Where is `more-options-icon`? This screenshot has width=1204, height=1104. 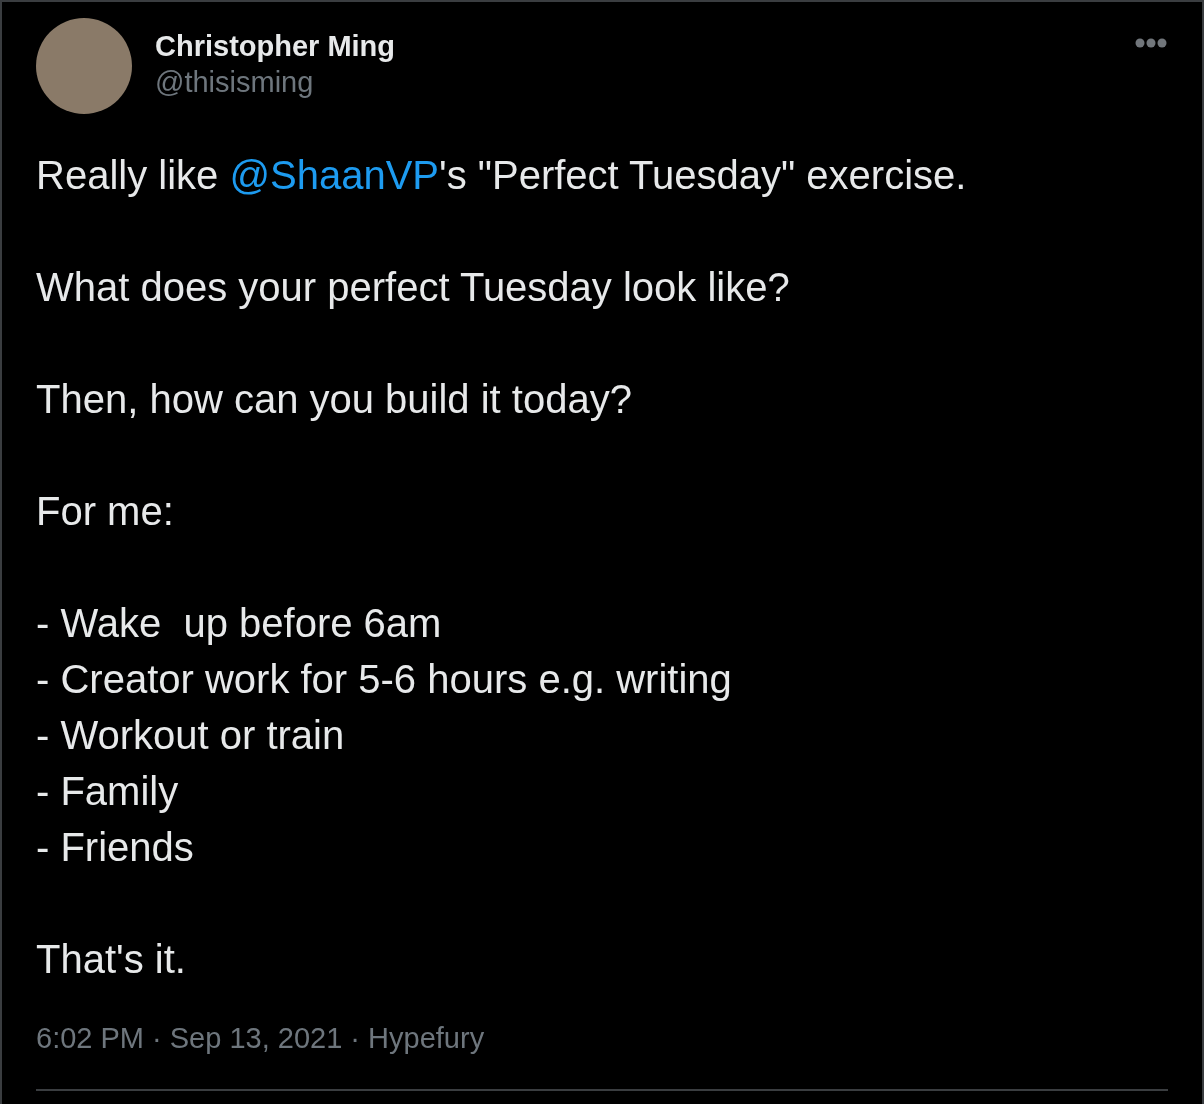
more-options-icon is located at coordinates (1151, 43).